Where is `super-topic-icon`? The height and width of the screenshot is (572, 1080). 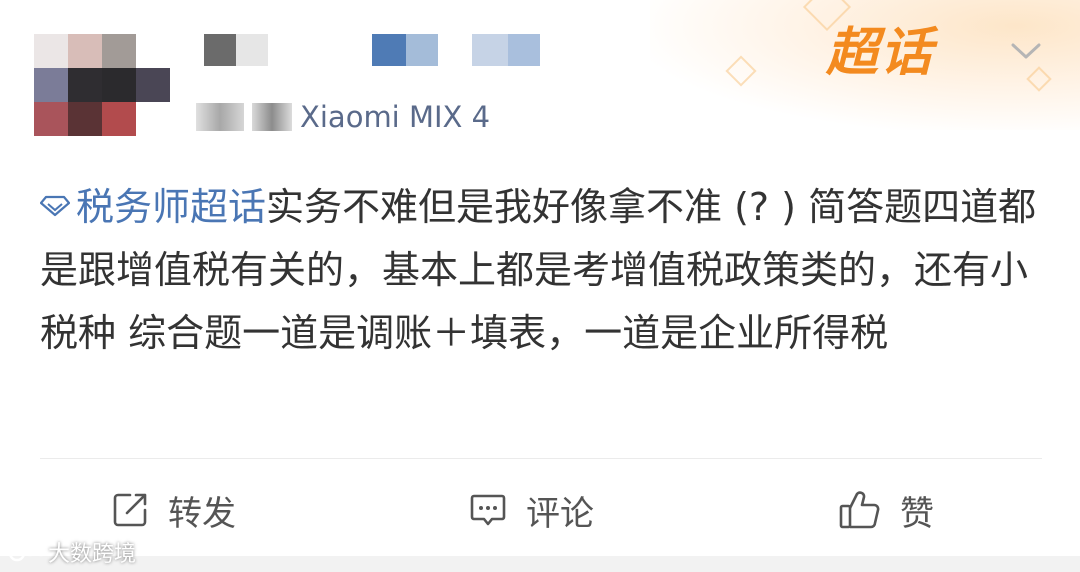
super-topic-icon is located at coordinates (55, 206).